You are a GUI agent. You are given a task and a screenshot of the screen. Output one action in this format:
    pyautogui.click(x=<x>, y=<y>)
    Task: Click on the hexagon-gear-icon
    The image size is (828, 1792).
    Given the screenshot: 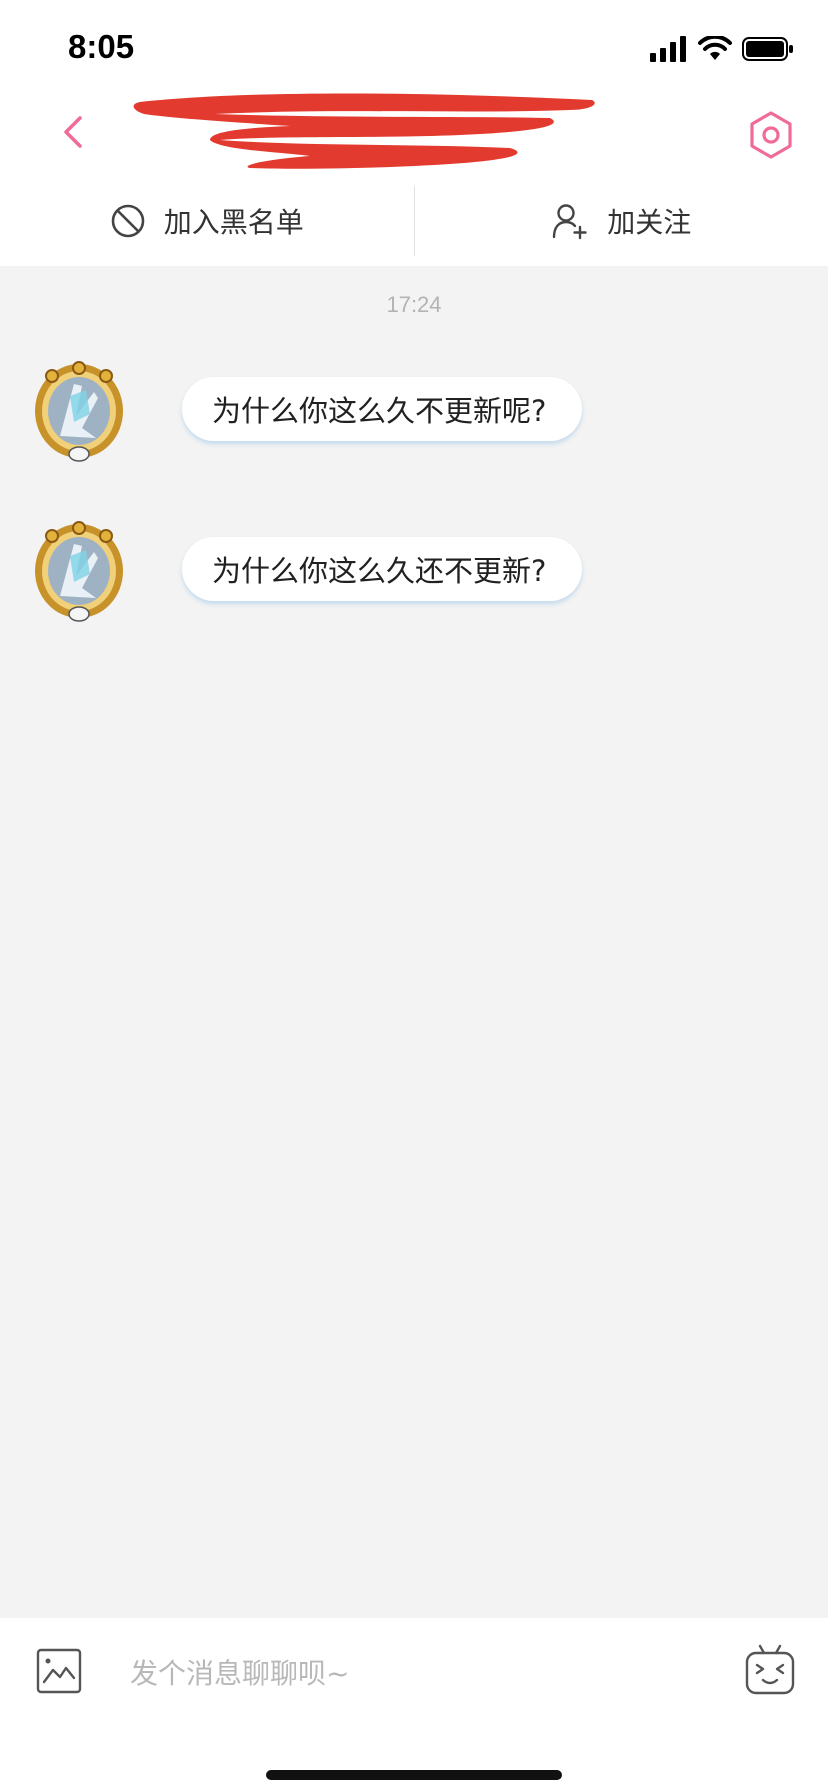 What is the action you would take?
    pyautogui.click(x=771, y=135)
    